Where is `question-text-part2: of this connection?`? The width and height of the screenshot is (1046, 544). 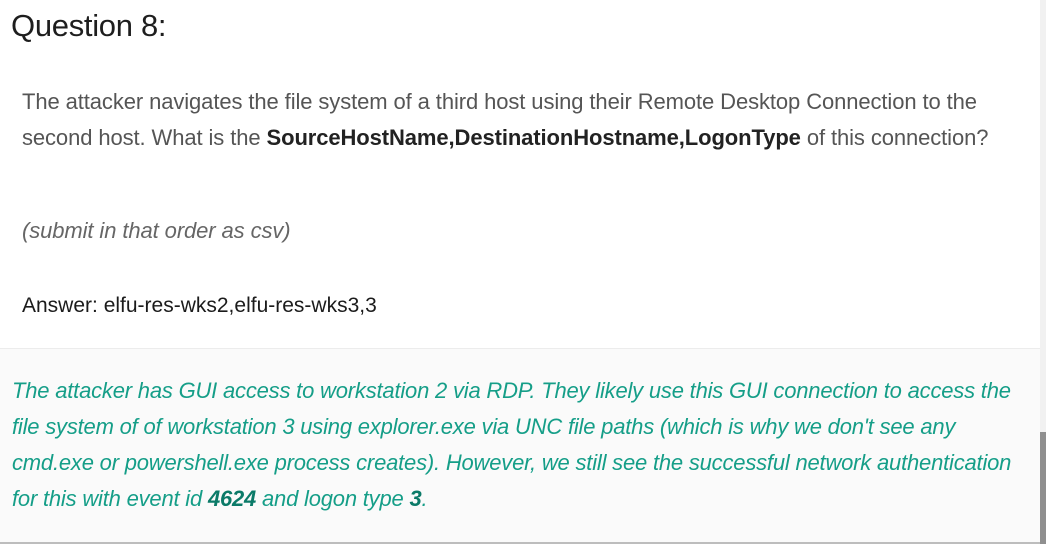
question-text-part2: of this connection? is located at coordinates (894, 137).